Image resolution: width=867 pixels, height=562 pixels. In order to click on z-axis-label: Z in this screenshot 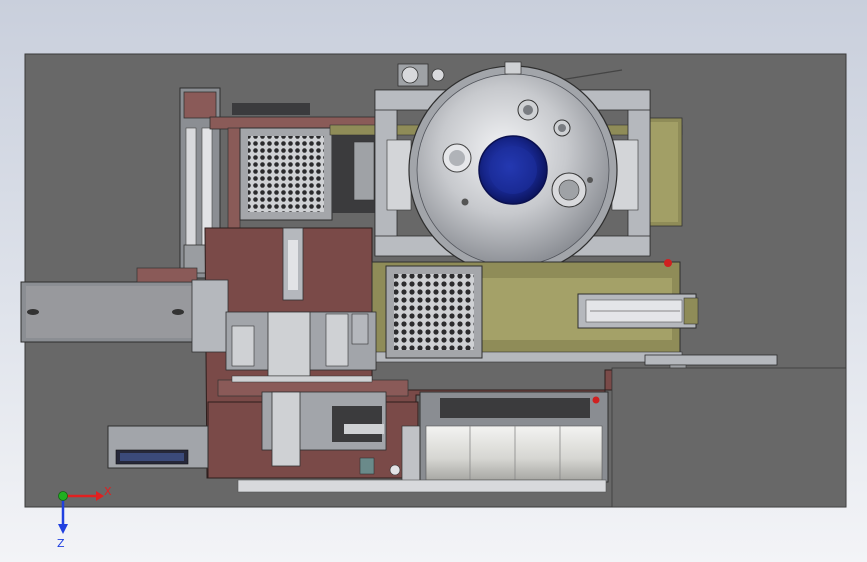, I will do `click(61, 543)`.